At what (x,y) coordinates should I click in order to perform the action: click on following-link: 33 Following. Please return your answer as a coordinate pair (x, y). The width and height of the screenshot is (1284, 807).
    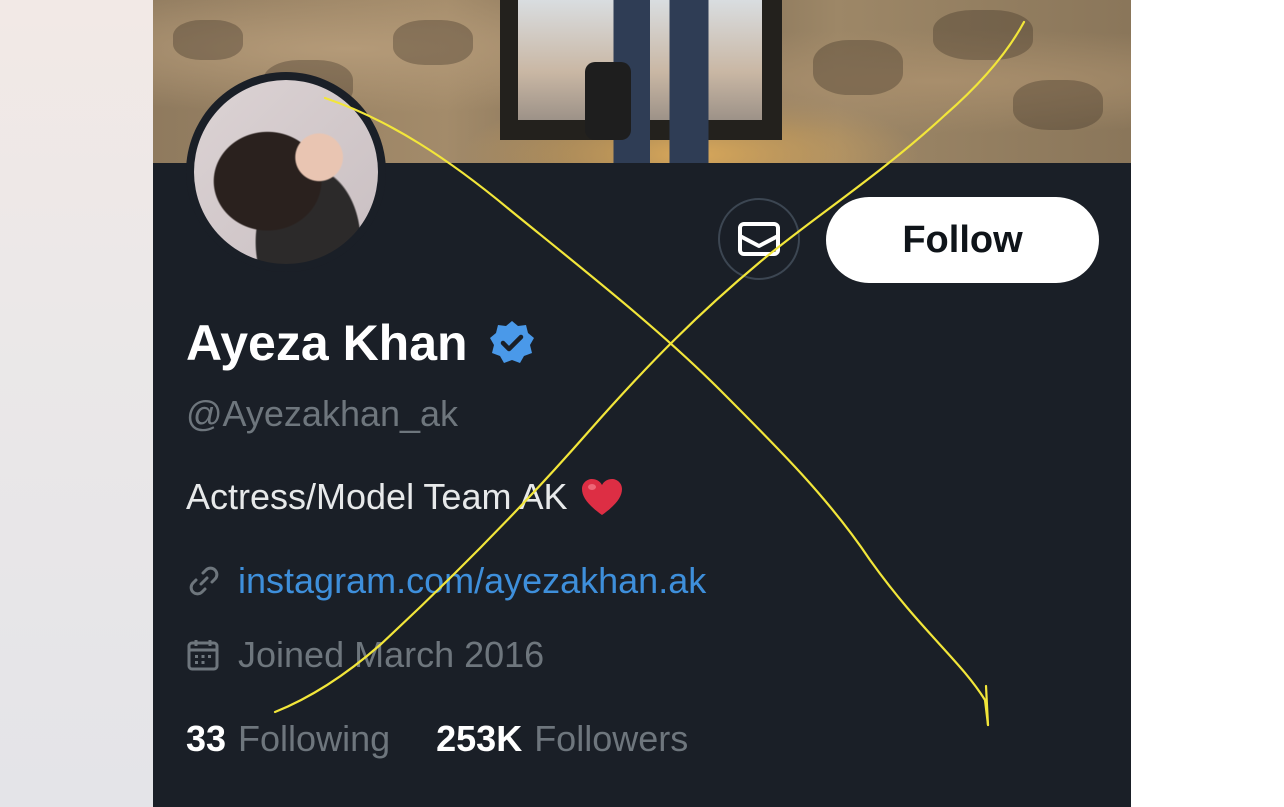
    Looking at the image, I should click on (288, 739).